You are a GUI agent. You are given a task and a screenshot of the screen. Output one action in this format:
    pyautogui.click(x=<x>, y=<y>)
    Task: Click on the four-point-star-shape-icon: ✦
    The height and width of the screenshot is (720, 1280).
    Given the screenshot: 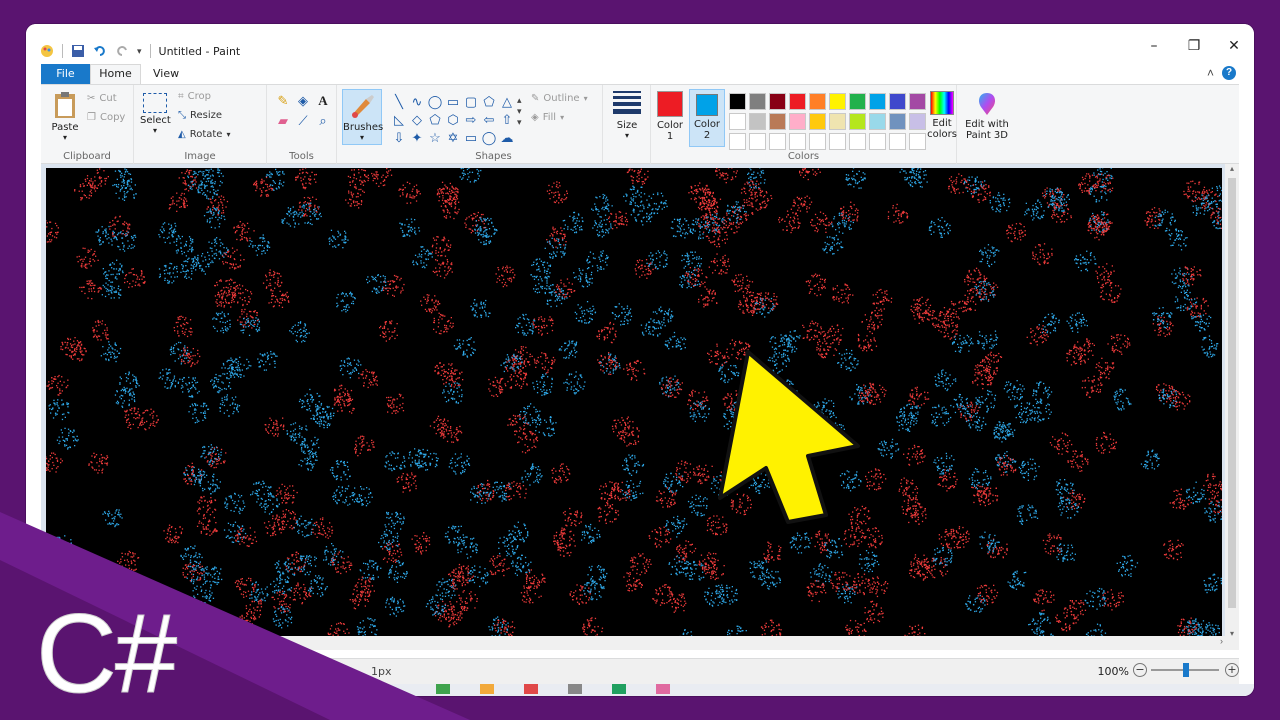 What is the action you would take?
    pyautogui.click(x=417, y=138)
    